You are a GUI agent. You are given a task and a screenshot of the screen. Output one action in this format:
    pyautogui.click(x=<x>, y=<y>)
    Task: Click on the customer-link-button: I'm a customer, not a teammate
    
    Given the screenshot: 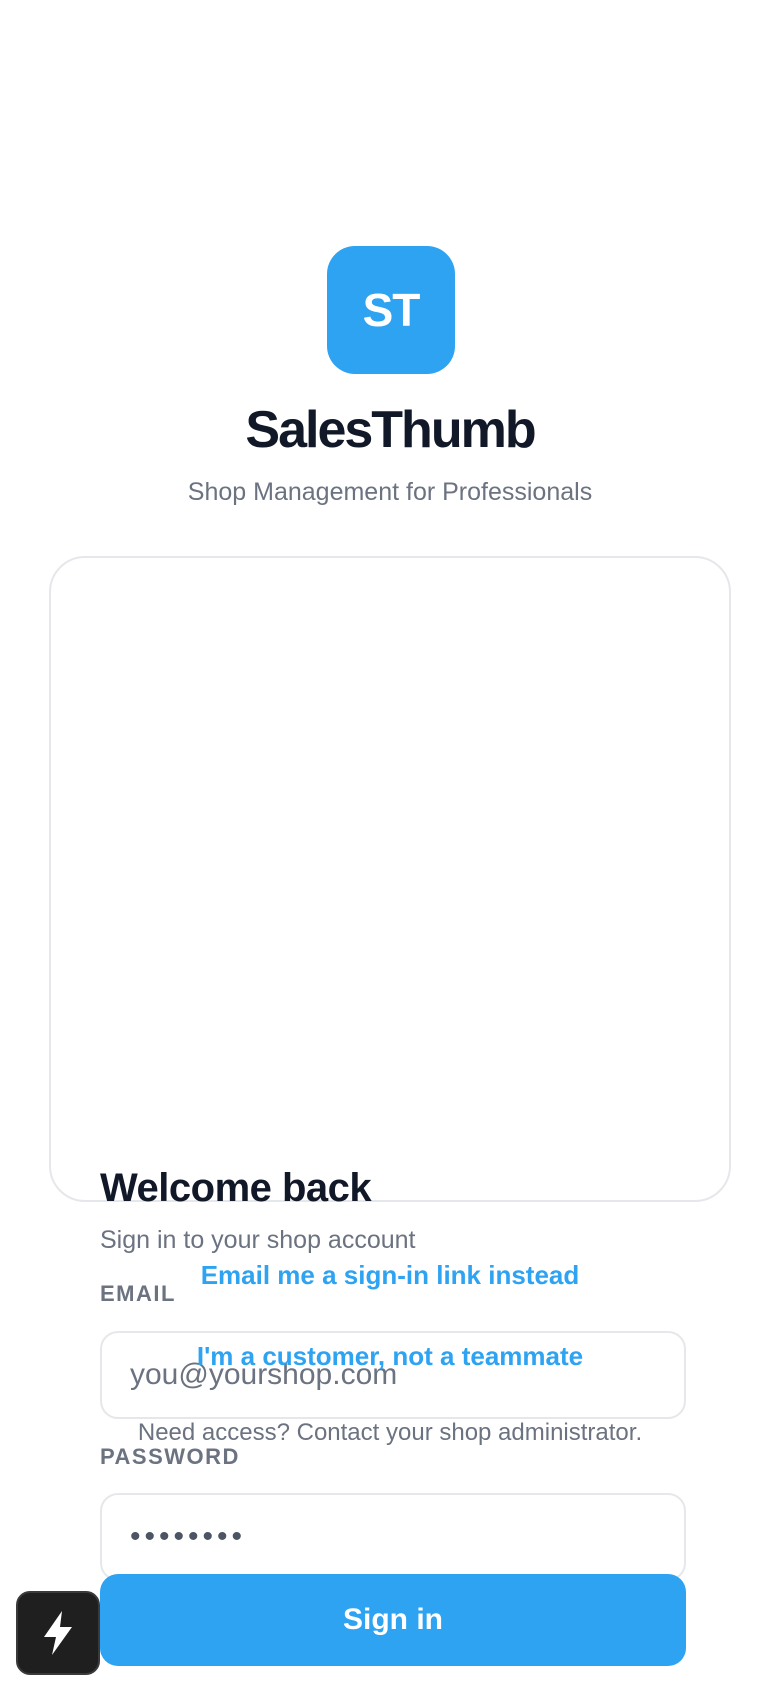 What is the action you would take?
    pyautogui.click(x=390, y=1356)
    